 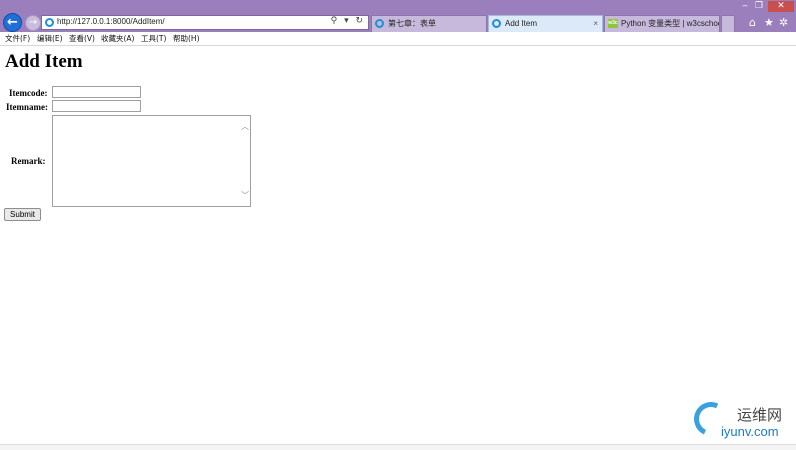 I want to click on scroll-down-icon: ﹀, so click(x=245, y=195).